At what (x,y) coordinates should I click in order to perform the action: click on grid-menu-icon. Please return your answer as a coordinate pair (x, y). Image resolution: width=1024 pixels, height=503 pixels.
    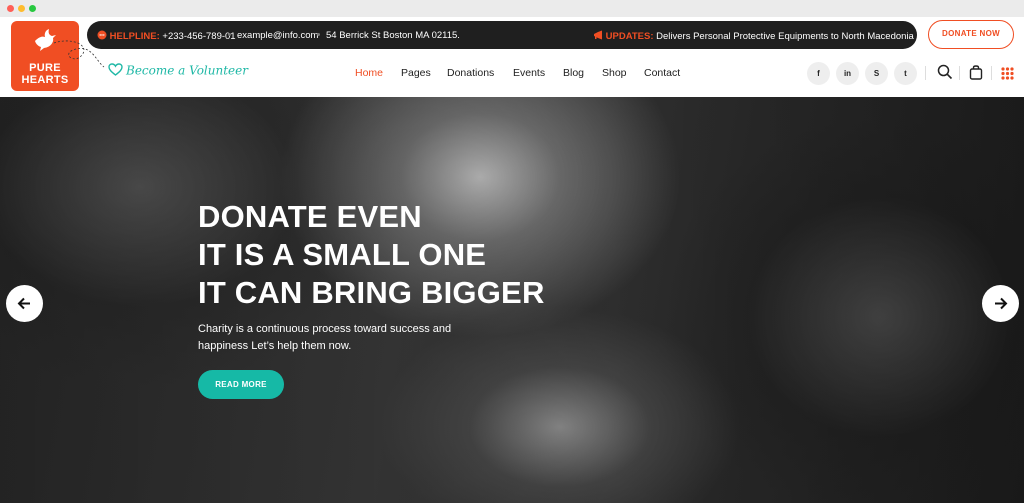
    Looking at the image, I should click on (1007, 76).